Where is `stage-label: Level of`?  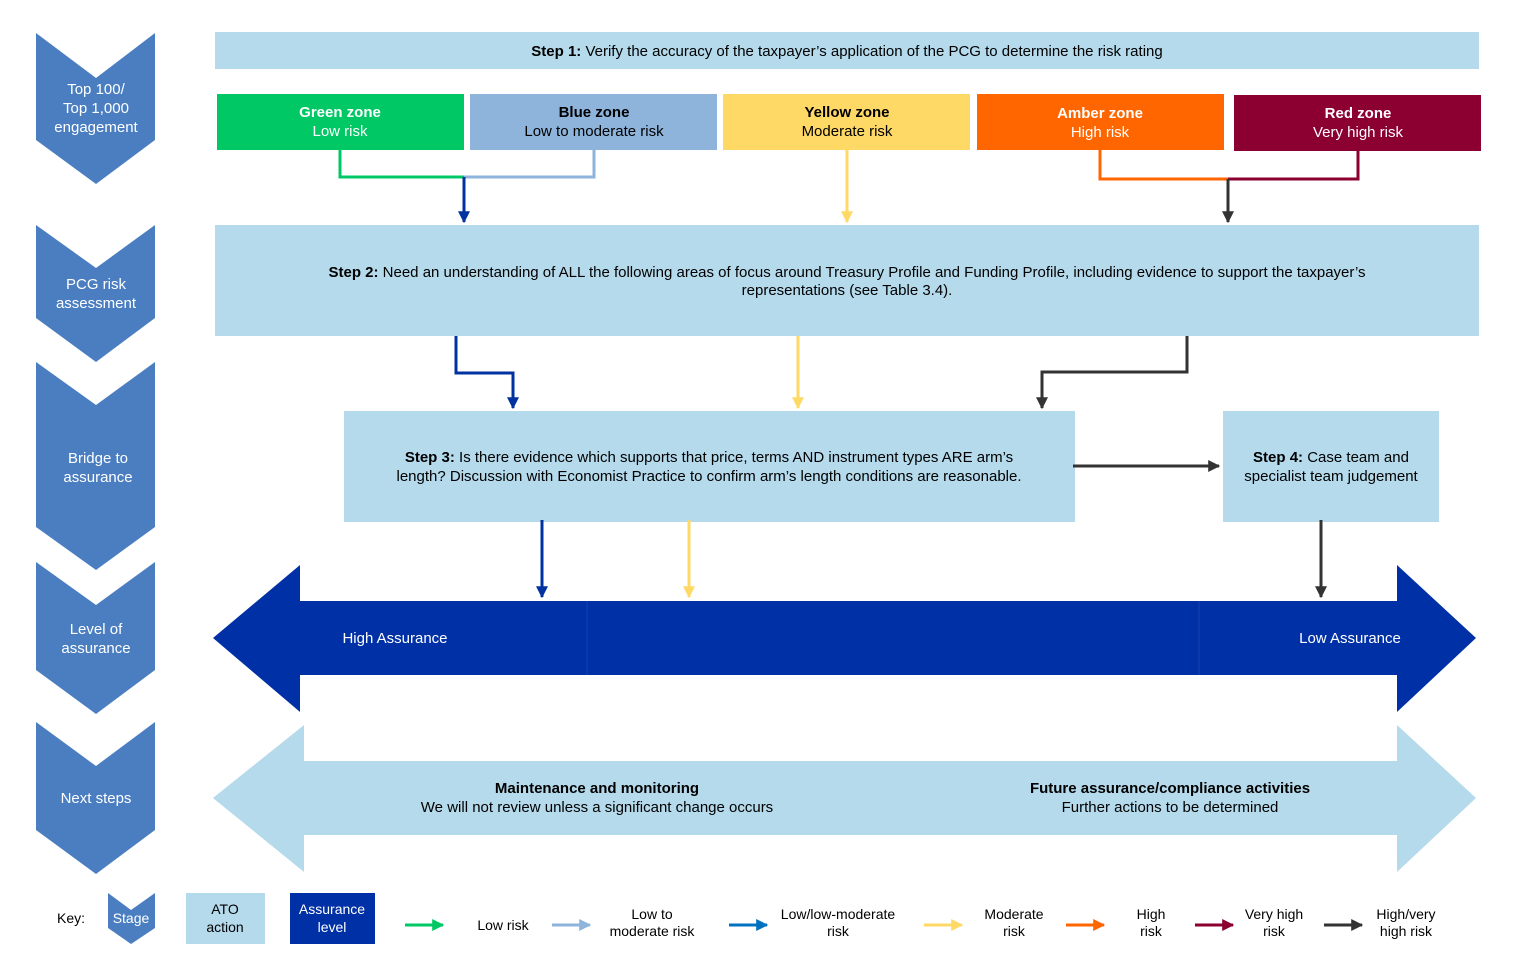 stage-label: Level of is located at coordinates (96, 629).